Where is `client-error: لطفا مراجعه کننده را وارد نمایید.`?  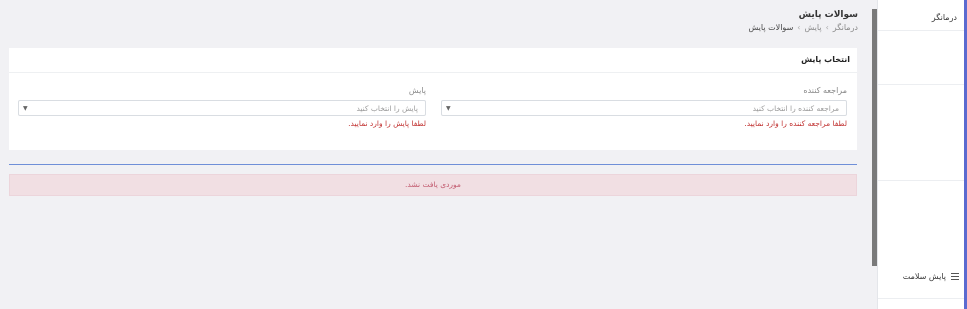
client-error: لطفا مراجعه کننده را وارد نمایید. is located at coordinates (795, 123).